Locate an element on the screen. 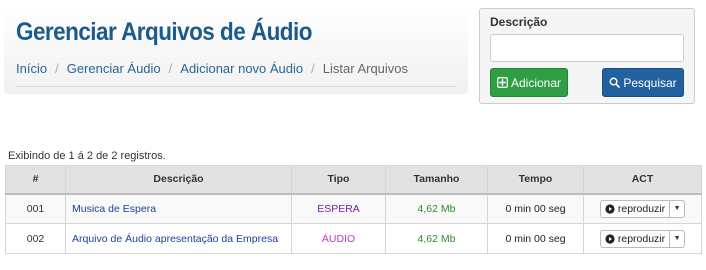 Image resolution: width=706 pixels, height=270 pixels. descricao-input is located at coordinates (587, 48).